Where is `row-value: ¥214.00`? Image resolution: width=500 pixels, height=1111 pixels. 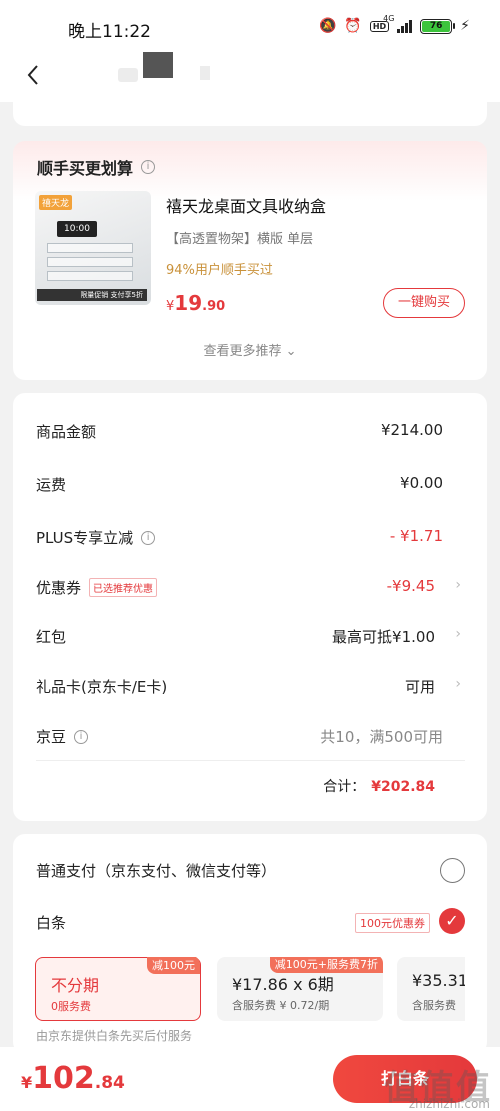
row-value: ¥214.00 is located at coordinates (411, 430).